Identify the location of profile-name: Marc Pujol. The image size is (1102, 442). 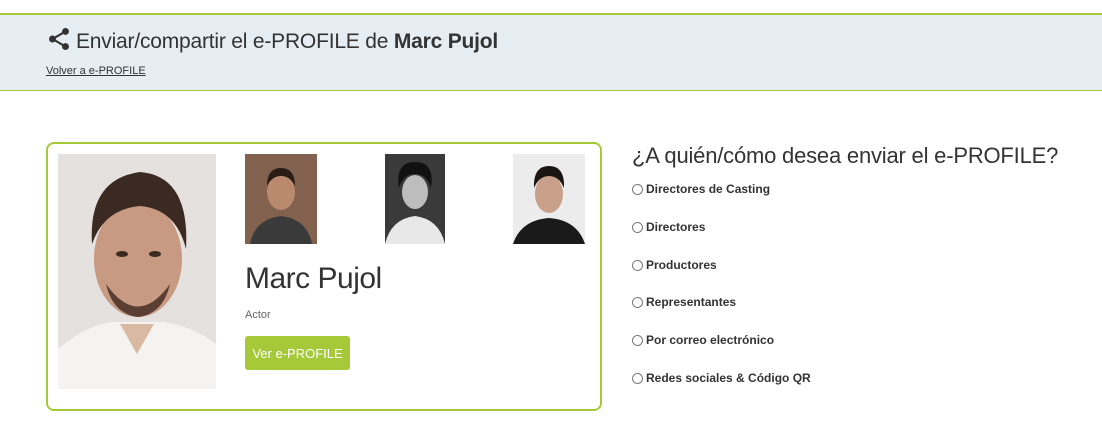
(313, 278).